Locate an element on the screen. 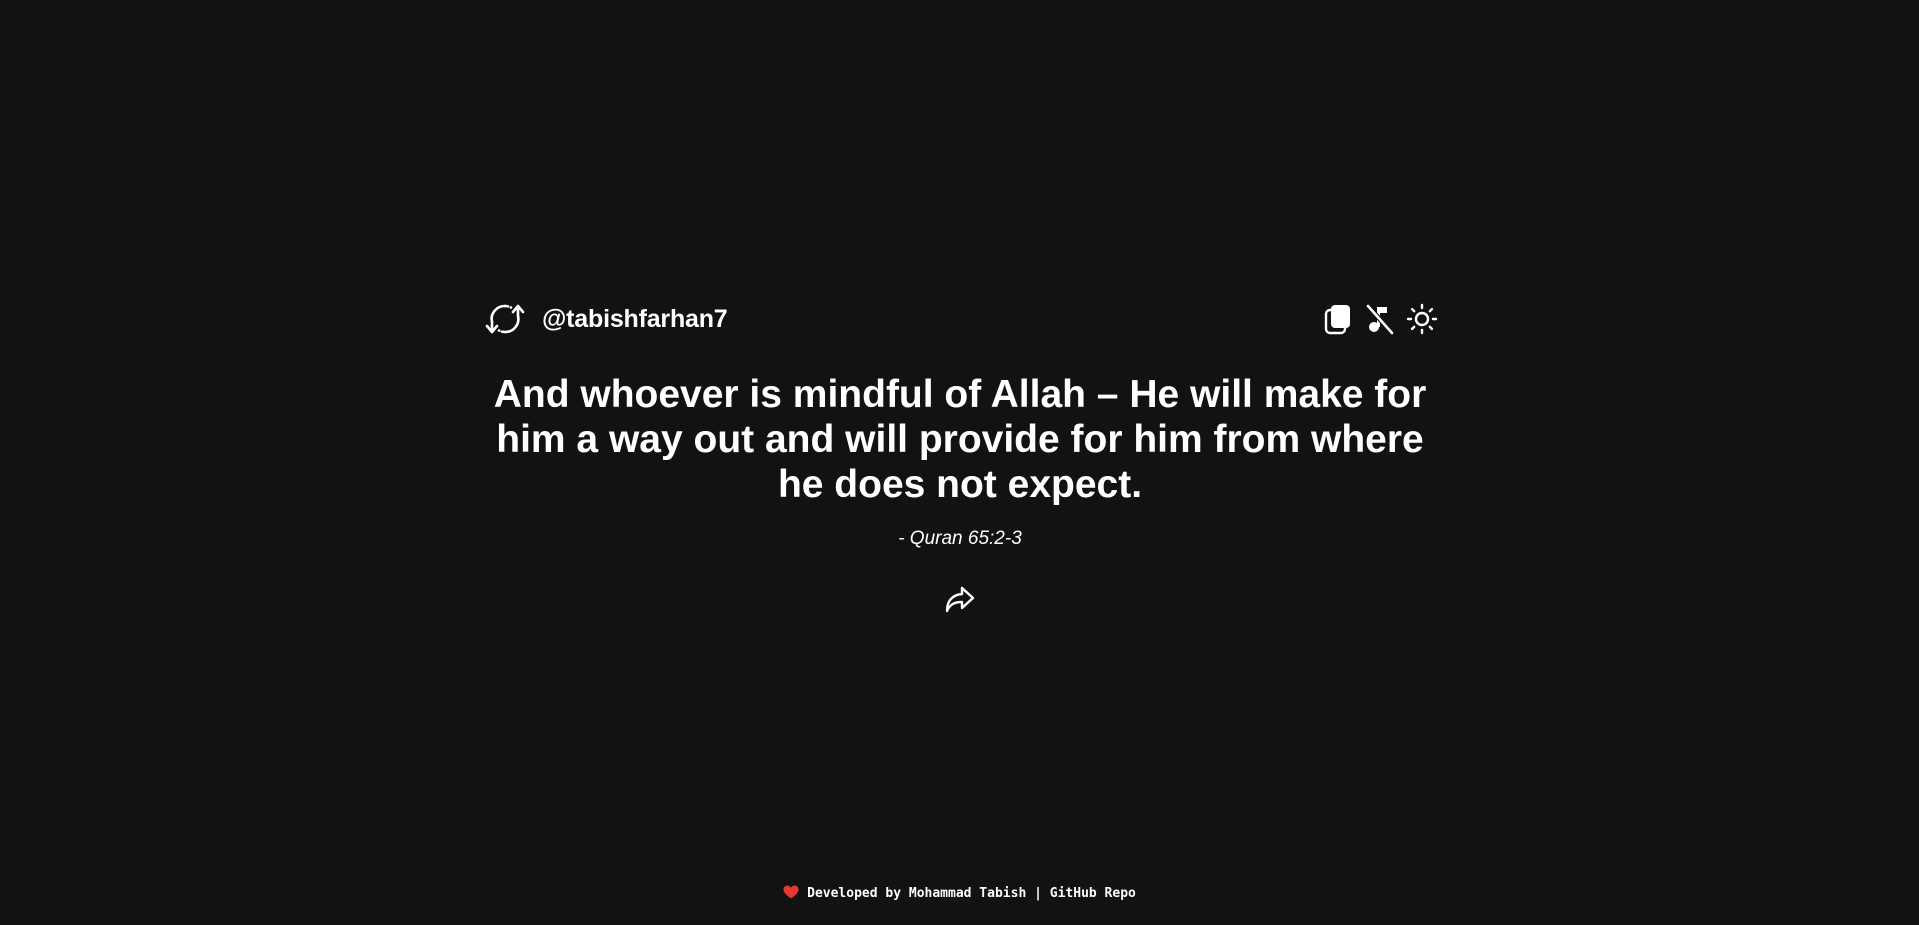 Image resolution: width=1919 pixels, height=925 pixels. copy-button is located at coordinates (1338, 319).